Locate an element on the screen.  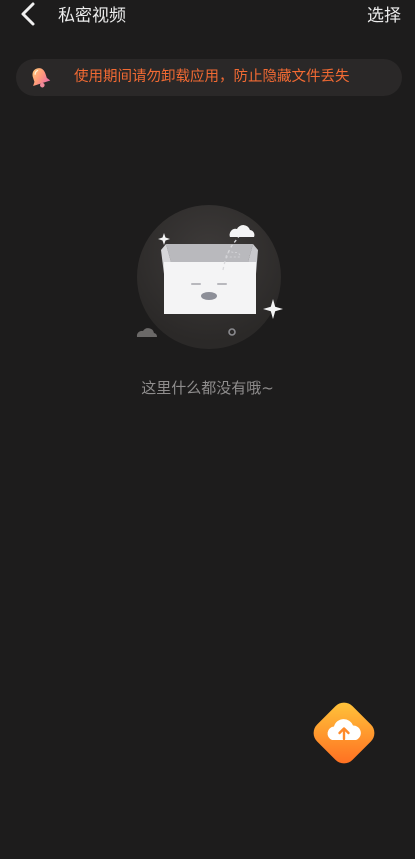
empty-state-message: 这里什么都没有哦~ is located at coordinates (207, 388).